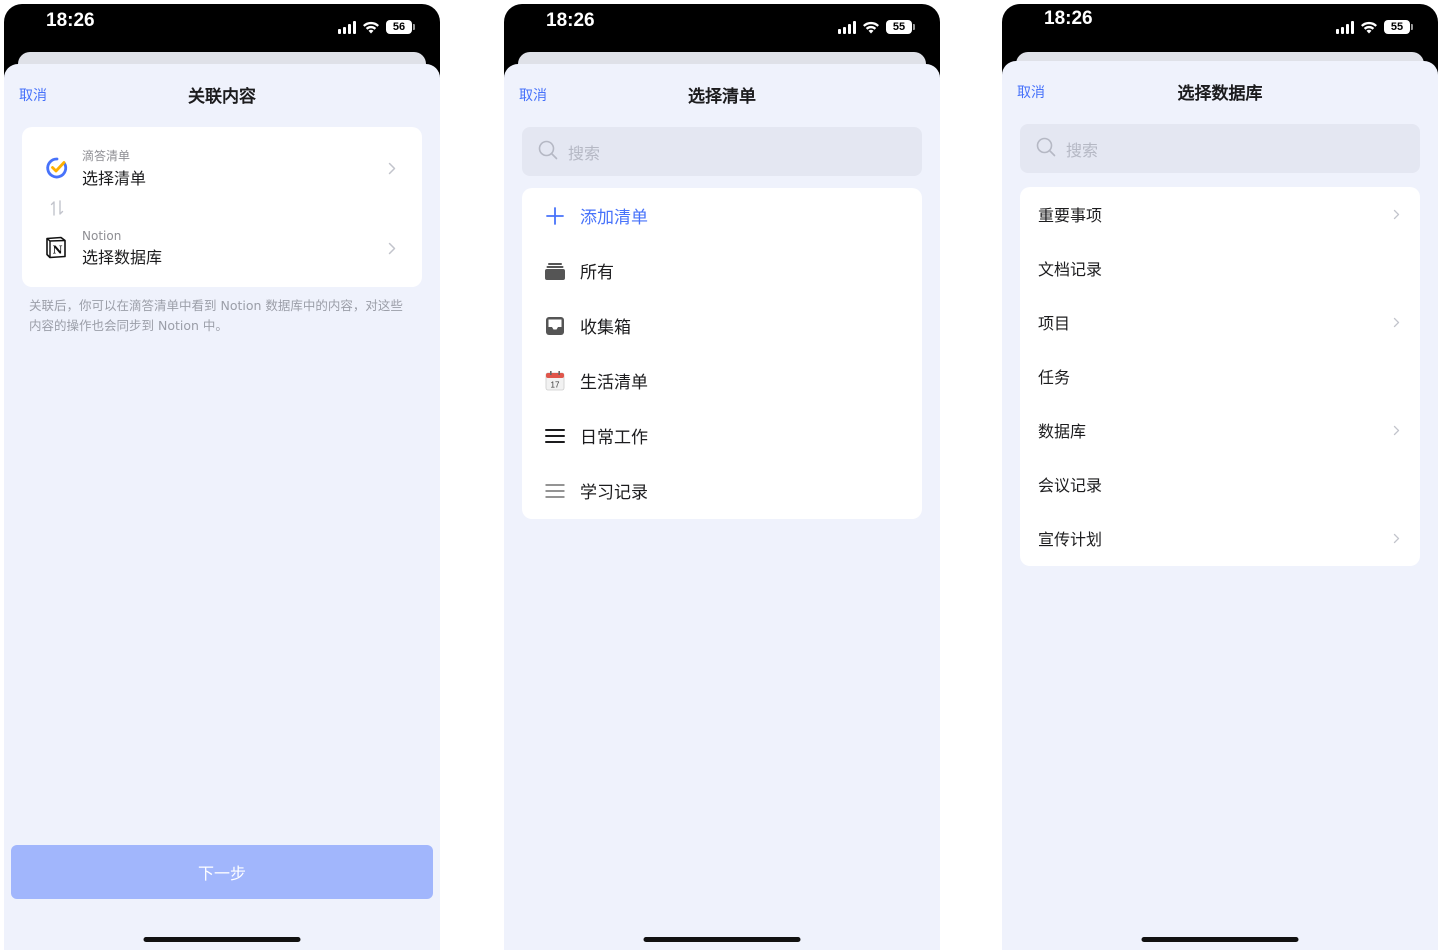 The width and height of the screenshot is (1440, 950). I want to click on page-title: 选择数据库, so click(1220, 94).